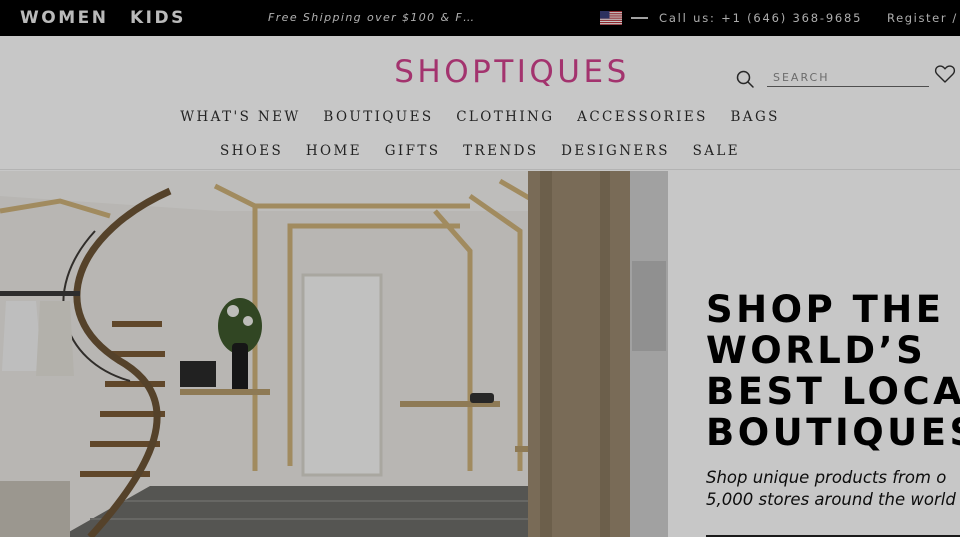 This screenshot has height=537, width=960. Describe the element at coordinates (761, 18) in the screenshot. I see `call-us-text: Call us: +1 (646) 368-9685` at that location.